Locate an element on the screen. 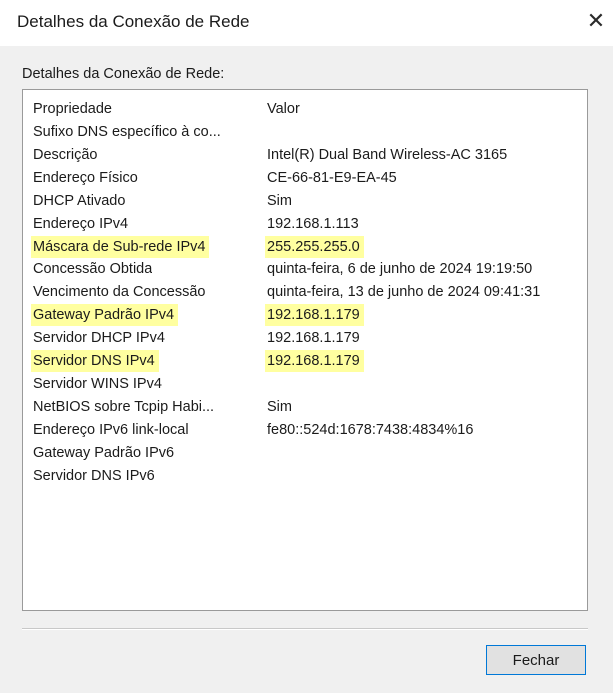  list-item: Servidor DHCP IPv4 192.168.1.179 is located at coordinates (305, 338).